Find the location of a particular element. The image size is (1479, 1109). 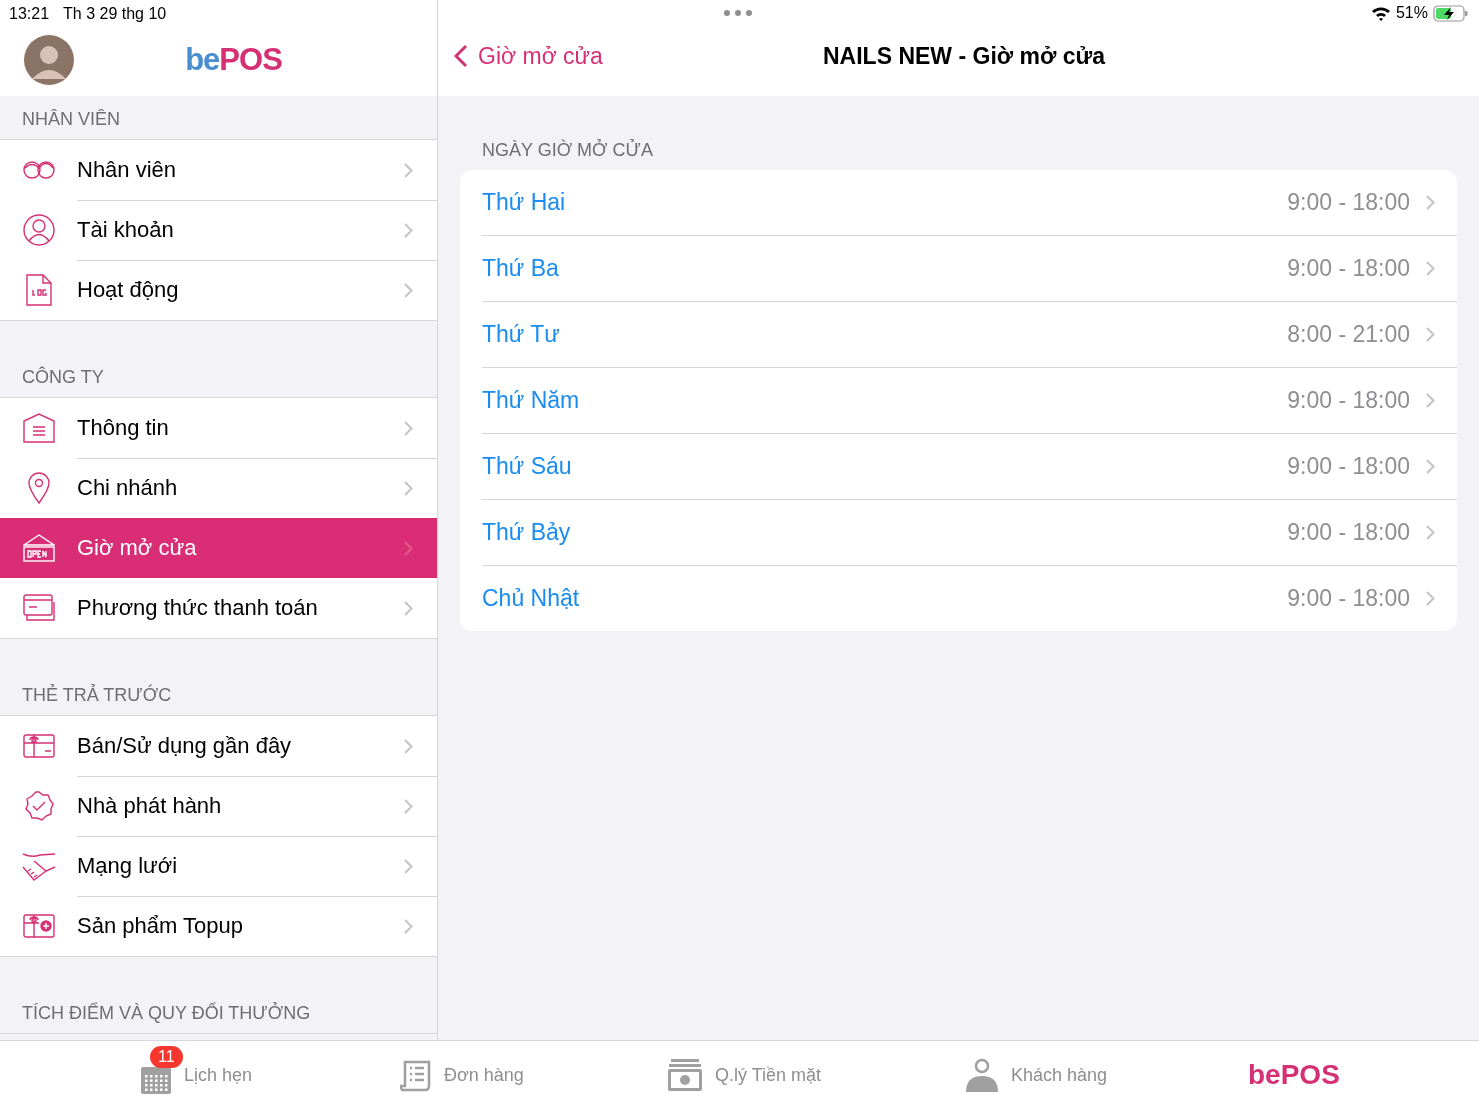

battery-charging-icon is located at coordinates (1451, 13).